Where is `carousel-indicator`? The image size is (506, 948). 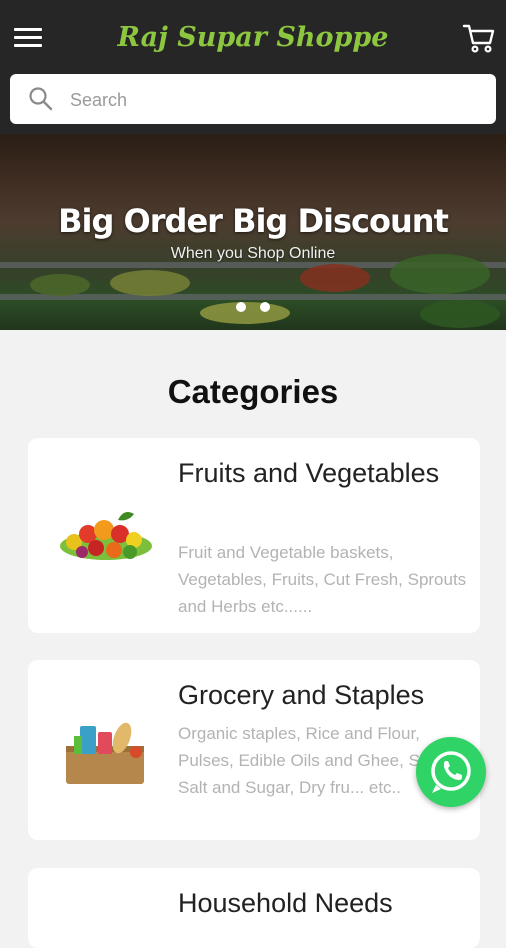
carousel-indicator is located at coordinates (260, 305).